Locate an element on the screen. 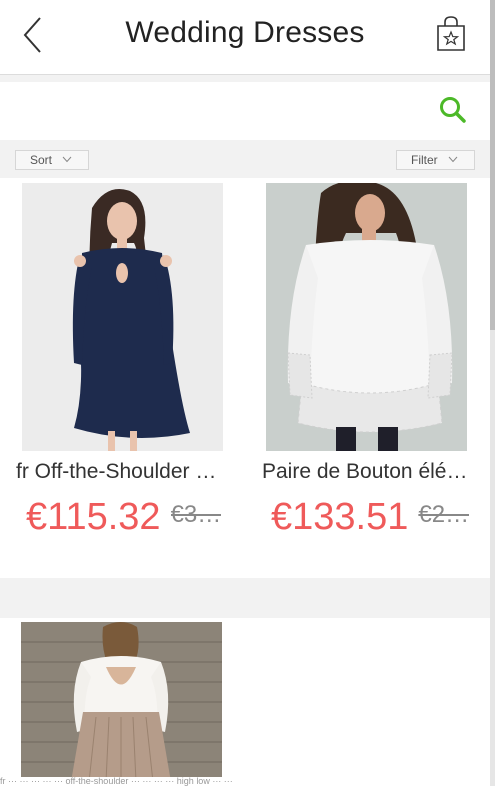 The width and height of the screenshot is (495, 786). search-input is located at coordinates (217, 111).